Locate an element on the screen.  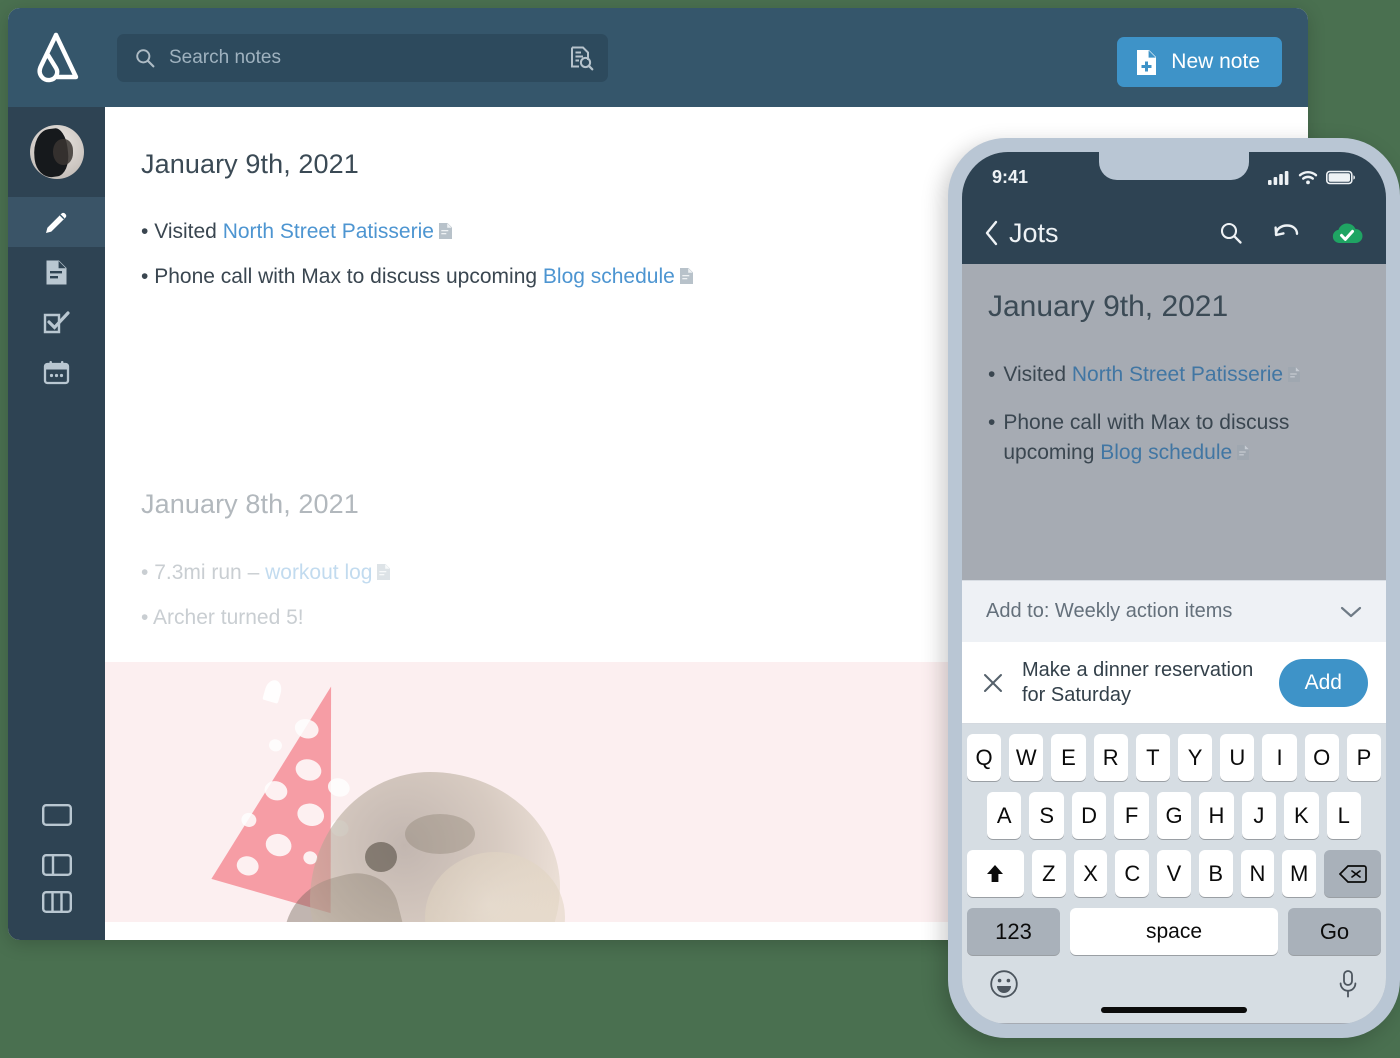
document-plus-icon is located at coordinates (1146, 62).